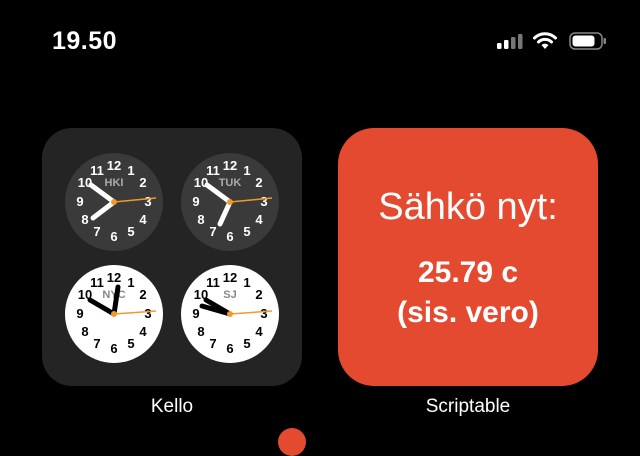 Image resolution: width=640 pixels, height=456 pixels. I want to click on battery-icon, so click(587, 41).